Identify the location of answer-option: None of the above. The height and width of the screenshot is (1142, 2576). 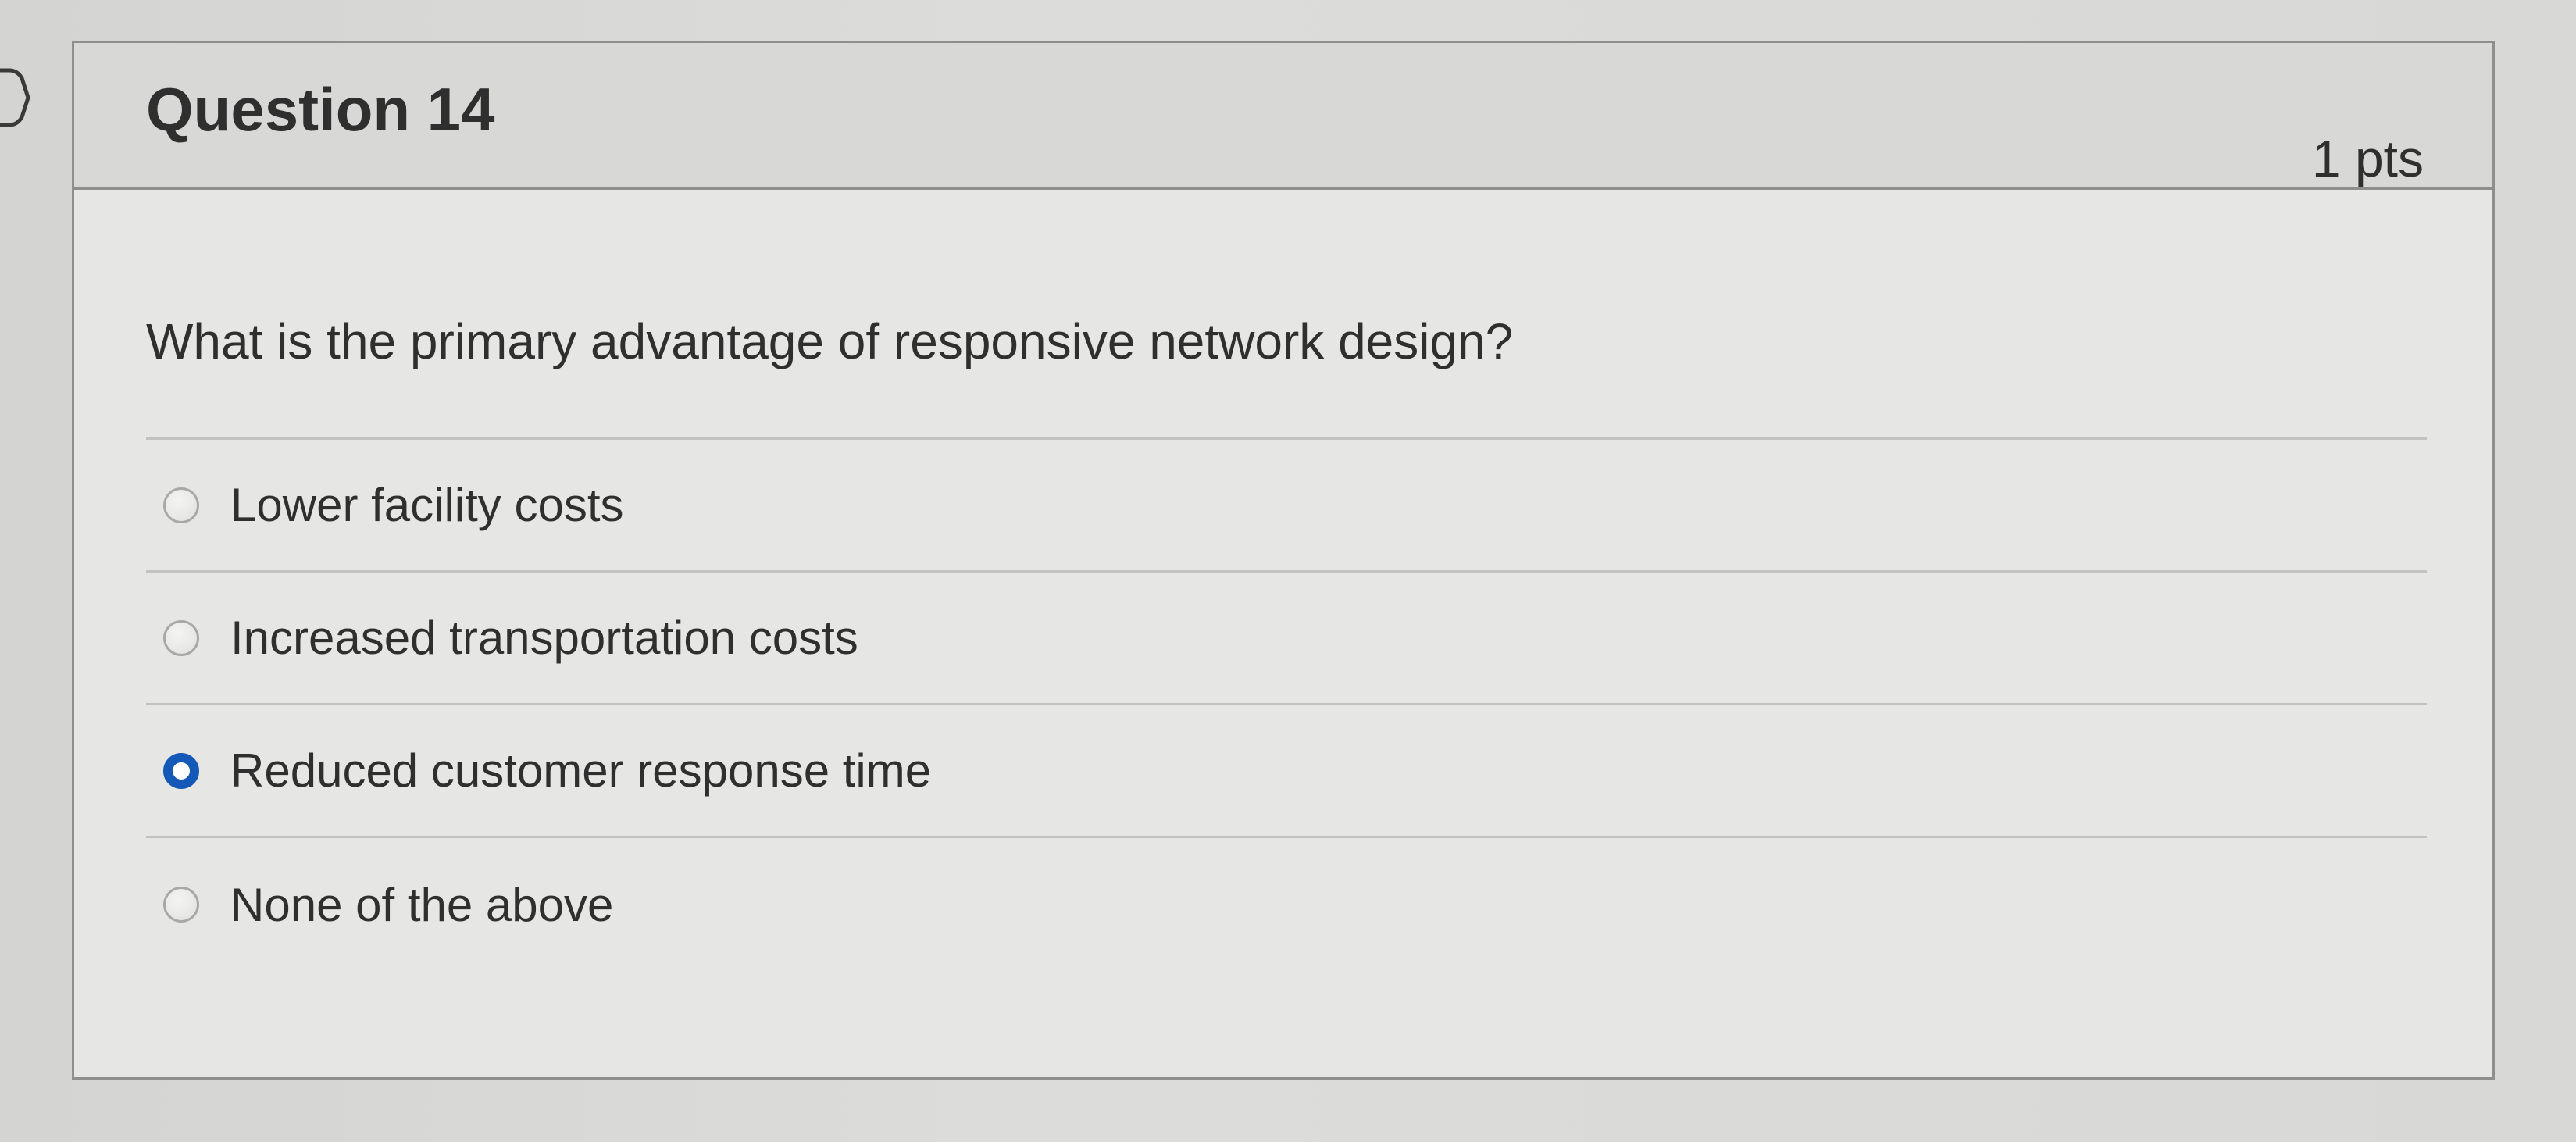
(1286, 904).